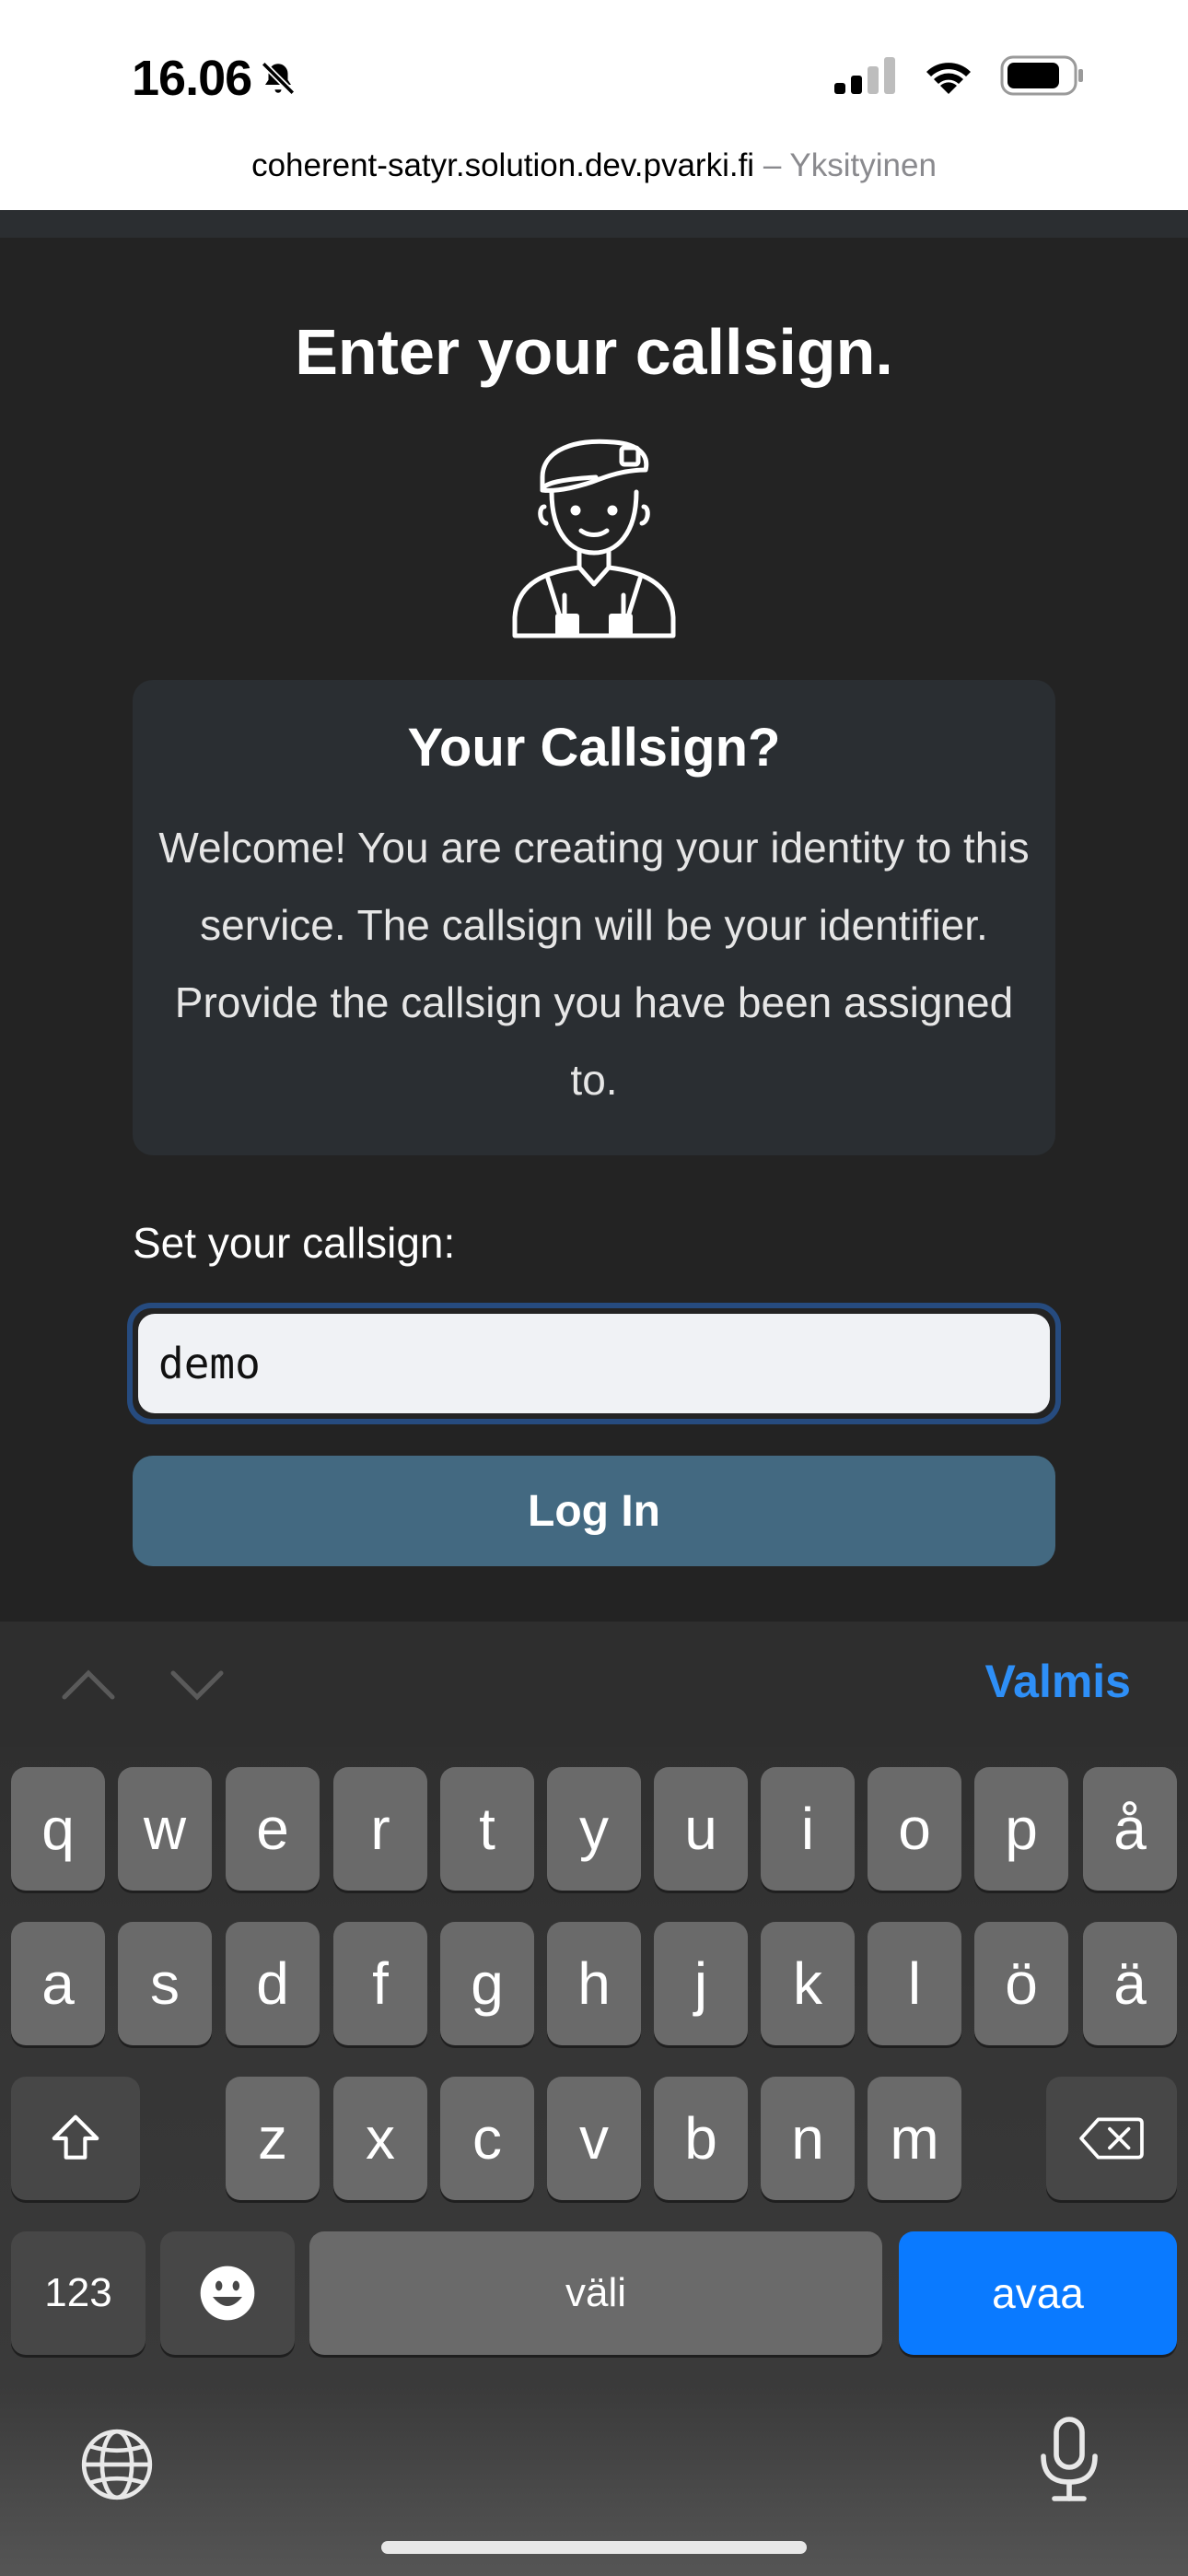 The image size is (1188, 2576). What do you see at coordinates (273, 1829) in the screenshot?
I see `key: e` at bounding box center [273, 1829].